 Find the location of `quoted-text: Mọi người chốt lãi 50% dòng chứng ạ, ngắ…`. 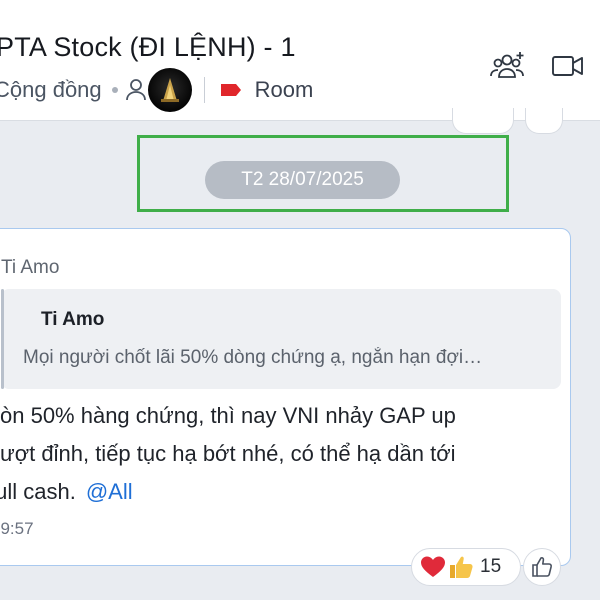

quoted-text: Mọi người chốt lãi 50% dòng chứng ạ, ngắ… is located at coordinates (253, 357).